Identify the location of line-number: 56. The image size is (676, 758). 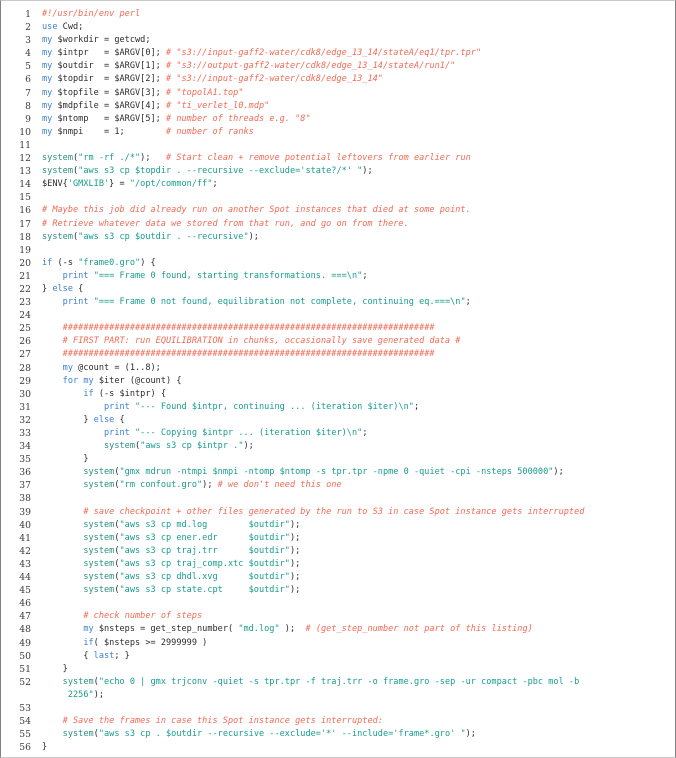
(25, 748).